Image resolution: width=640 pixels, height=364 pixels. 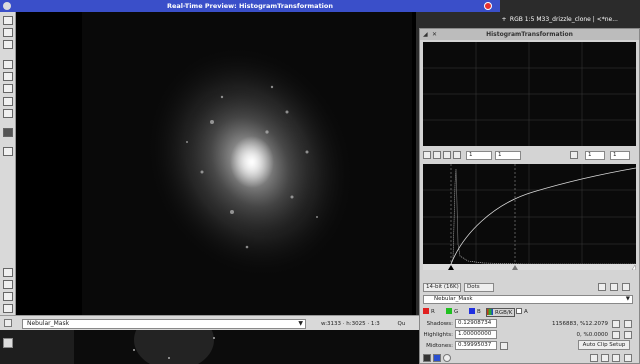 What do you see at coordinates (8, 88) in the screenshot?
I see `tool-select-icon` at bounding box center [8, 88].